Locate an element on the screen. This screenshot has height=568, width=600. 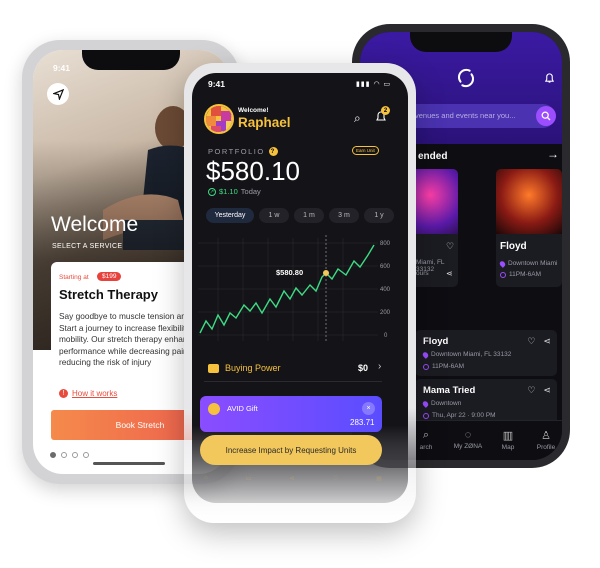
see-all-arrow-icon: → is located at coordinates (553, 154).